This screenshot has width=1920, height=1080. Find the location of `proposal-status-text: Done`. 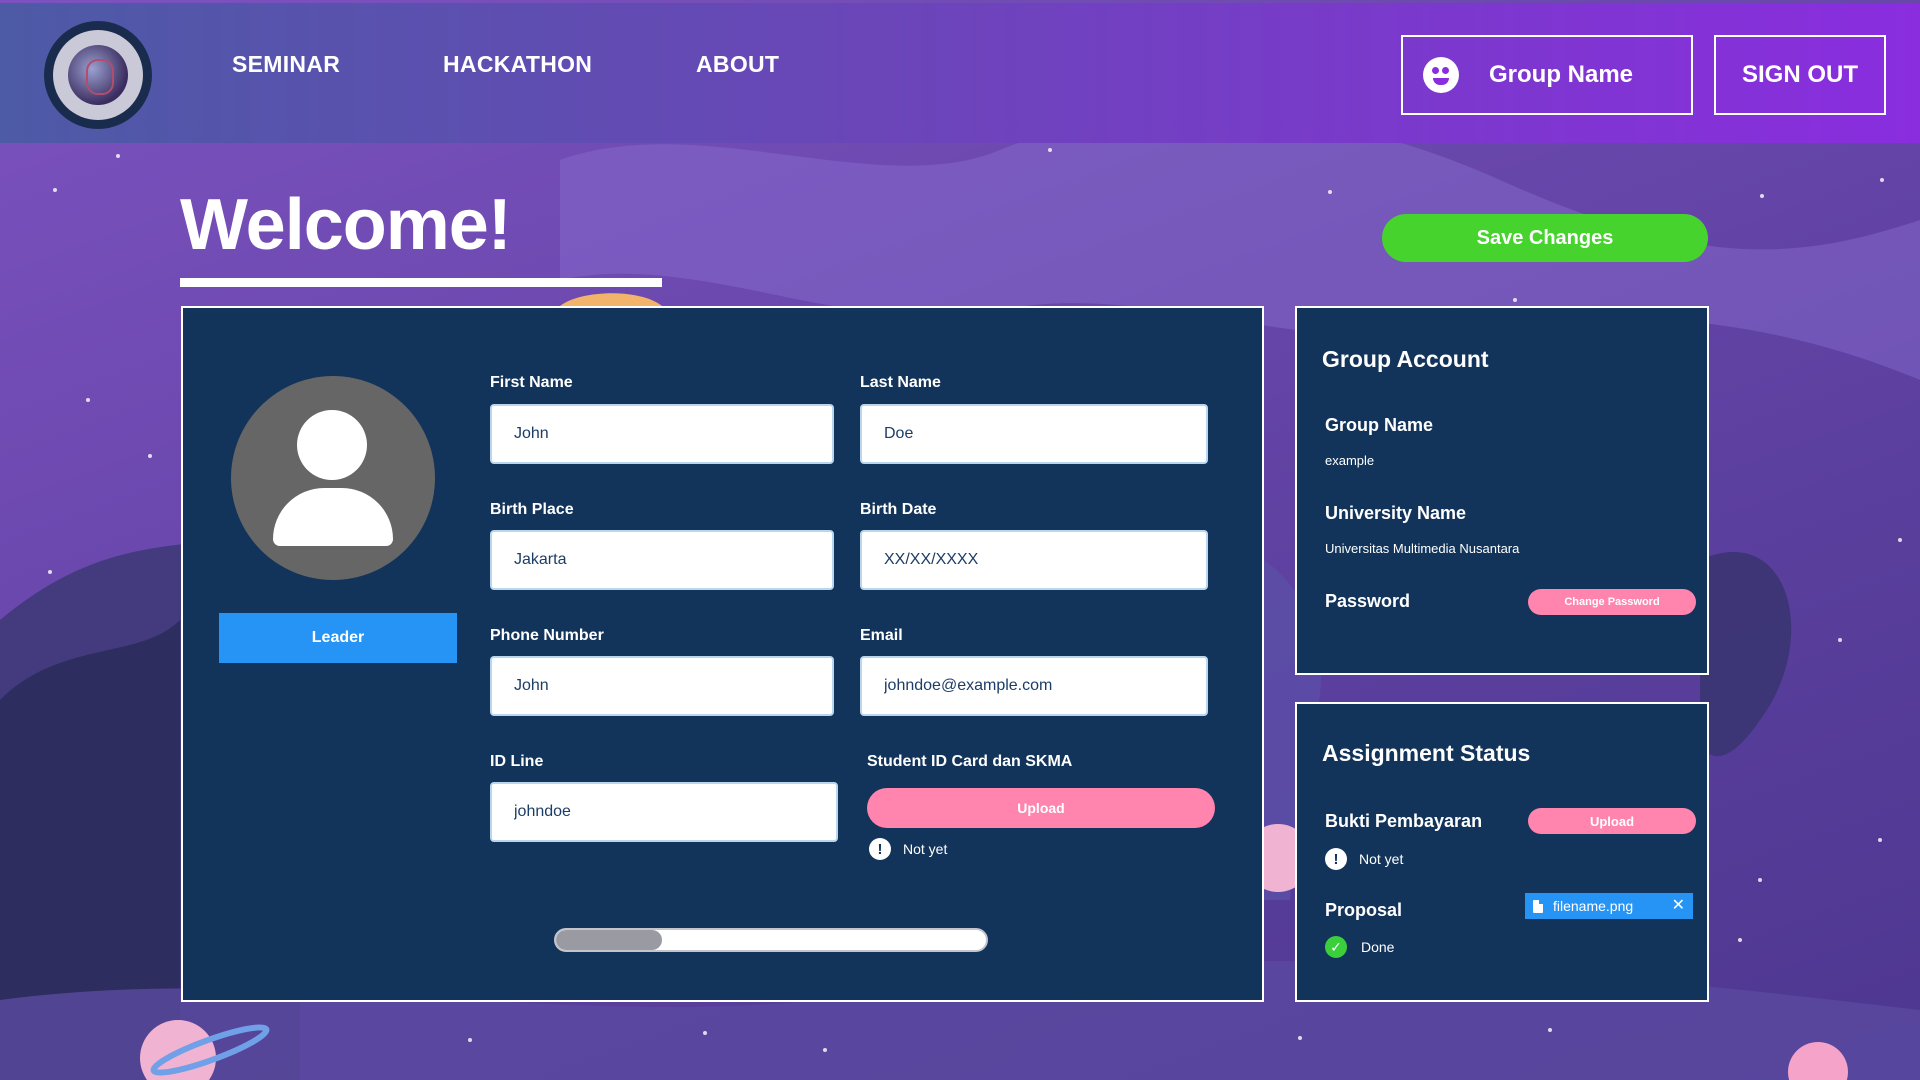

proposal-status-text: Done is located at coordinates (1378, 947).